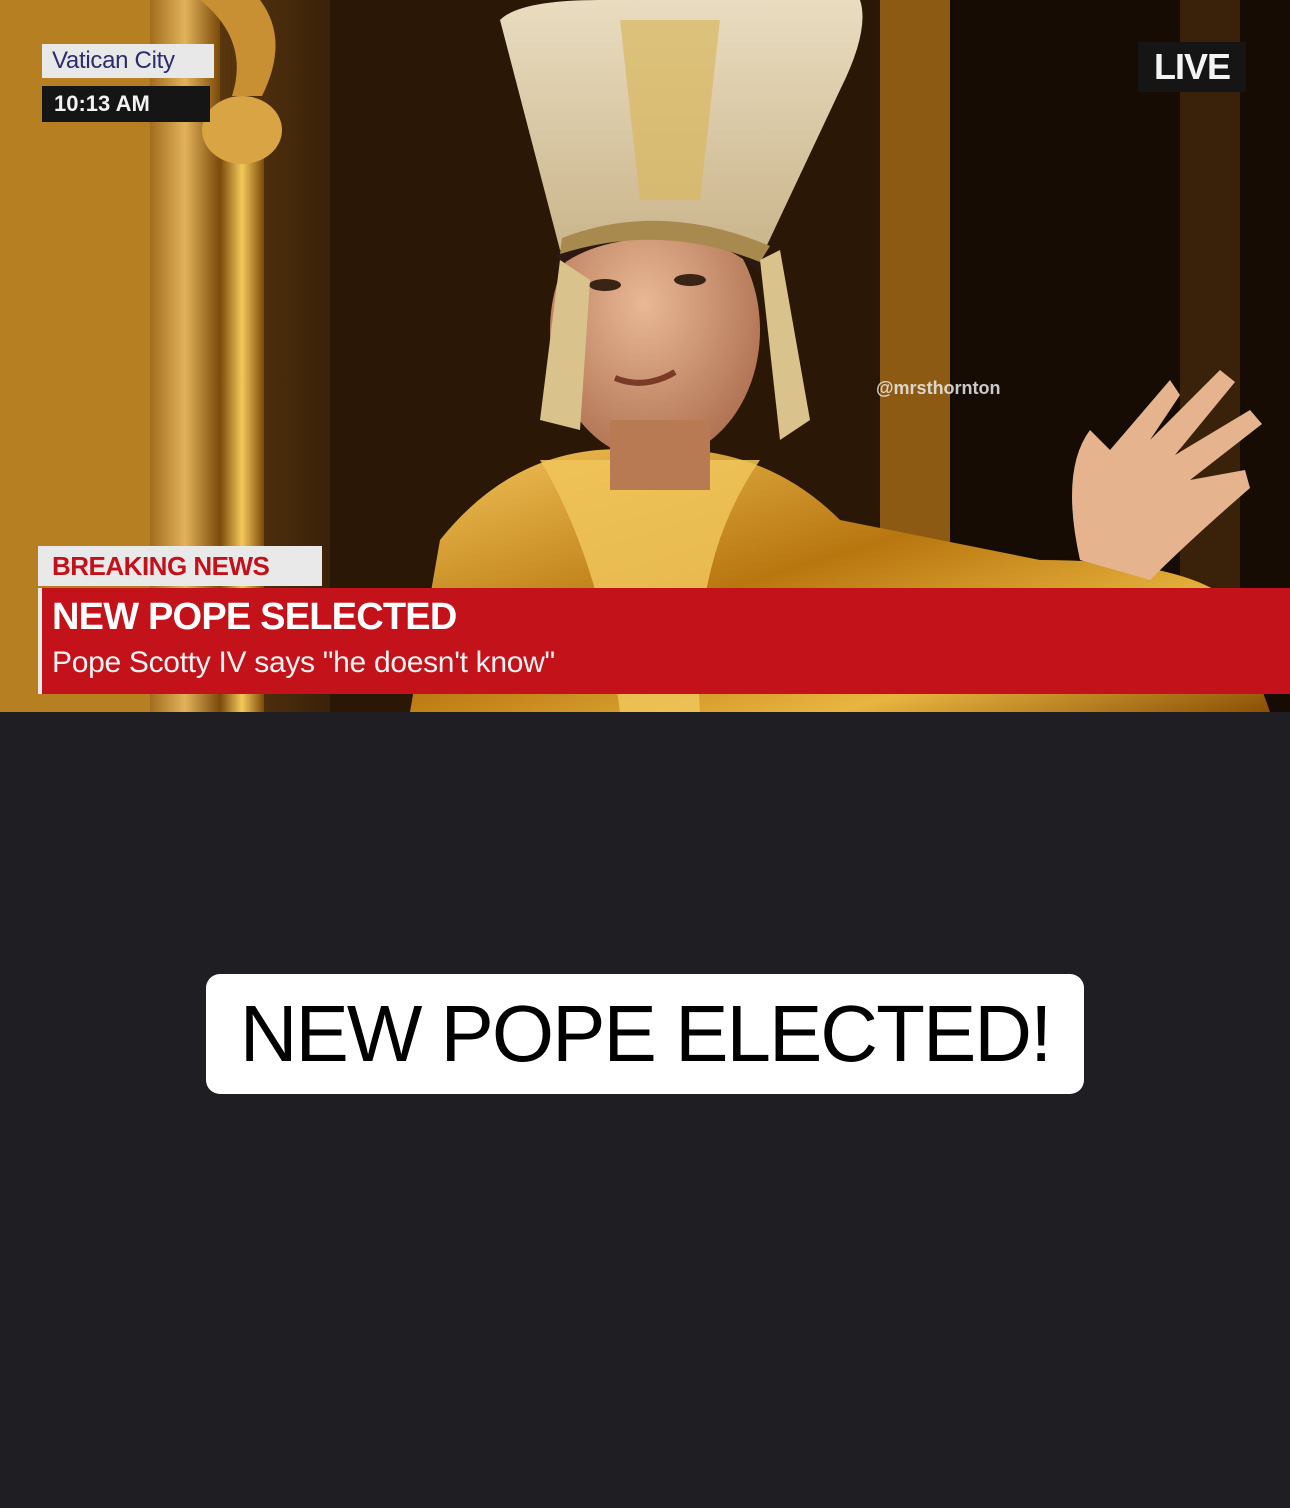  Describe the element at coordinates (1192, 67) in the screenshot. I see `live-badge: LIVE` at that location.